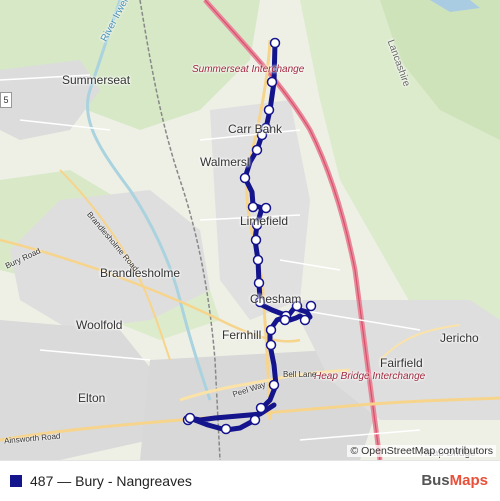 The image size is (500, 501). I want to click on place-label-fernhill: Fernhill, so click(242, 335).